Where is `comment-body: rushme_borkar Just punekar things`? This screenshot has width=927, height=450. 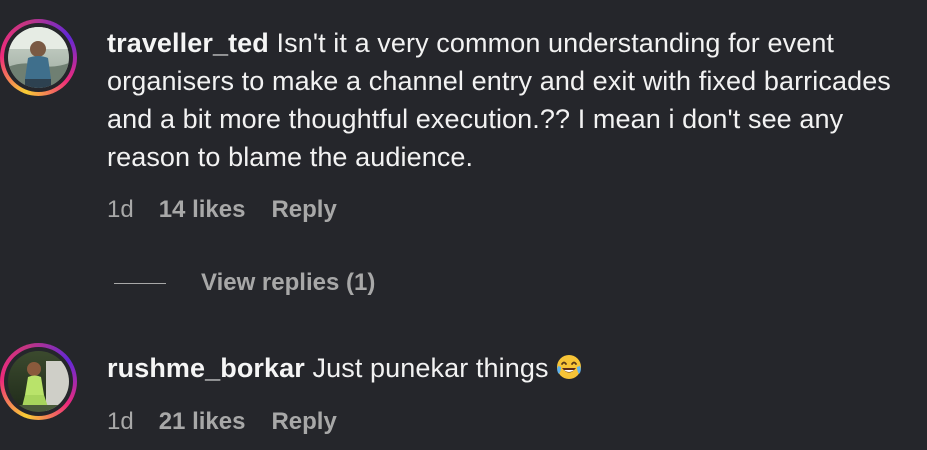
comment-body: rushme_borkar Just punekar things is located at coordinates (517, 370).